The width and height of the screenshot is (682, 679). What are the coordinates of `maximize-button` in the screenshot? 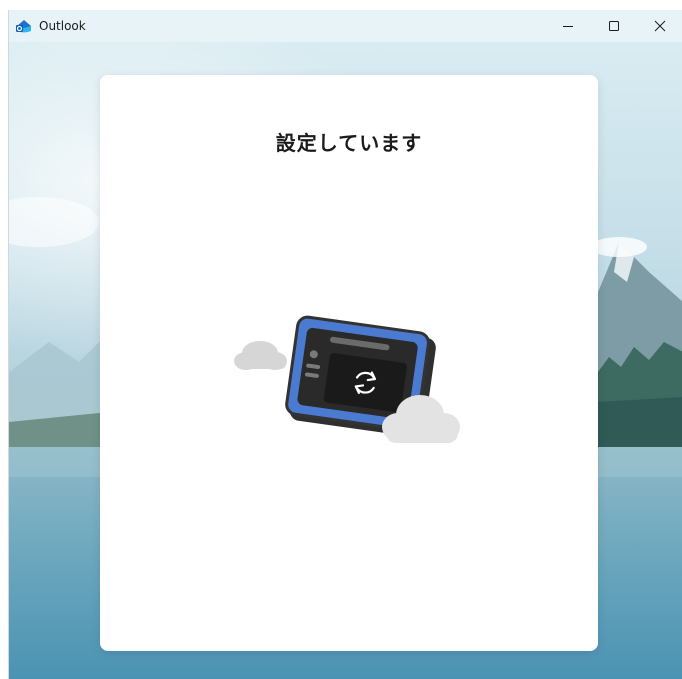 It's located at (614, 26).